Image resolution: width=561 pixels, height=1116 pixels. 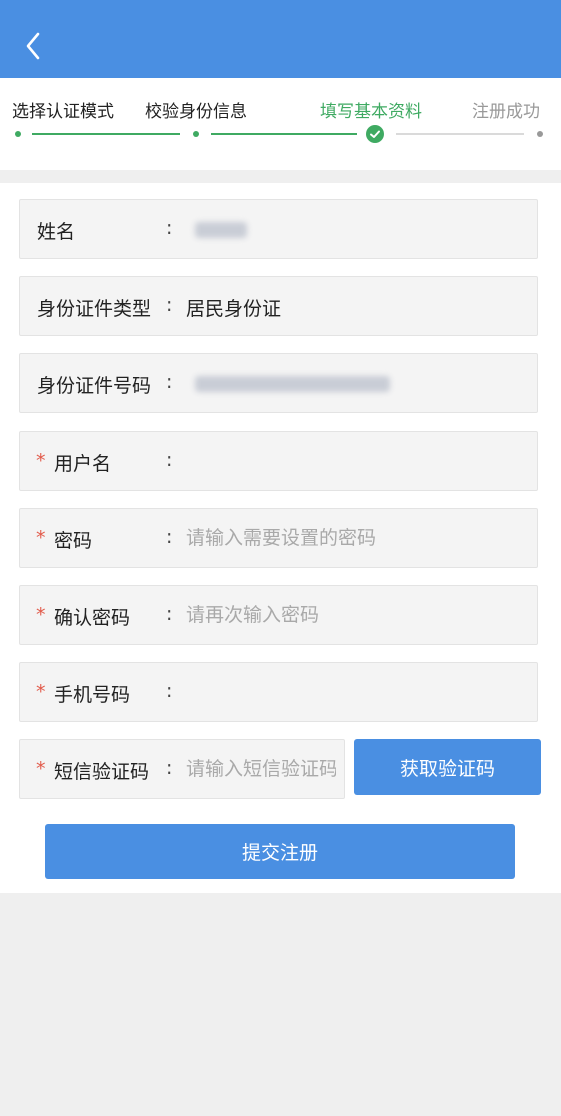 I want to click on chevron-left-icon, so click(x=33, y=46).